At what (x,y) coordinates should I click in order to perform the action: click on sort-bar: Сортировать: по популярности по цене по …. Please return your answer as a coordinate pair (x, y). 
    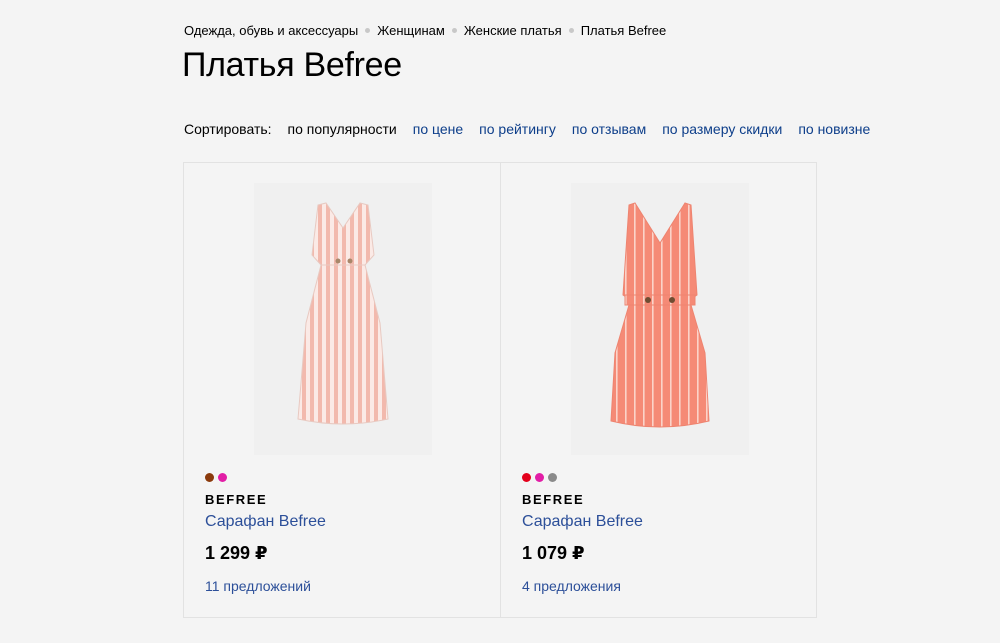
    Looking at the image, I should click on (535, 129).